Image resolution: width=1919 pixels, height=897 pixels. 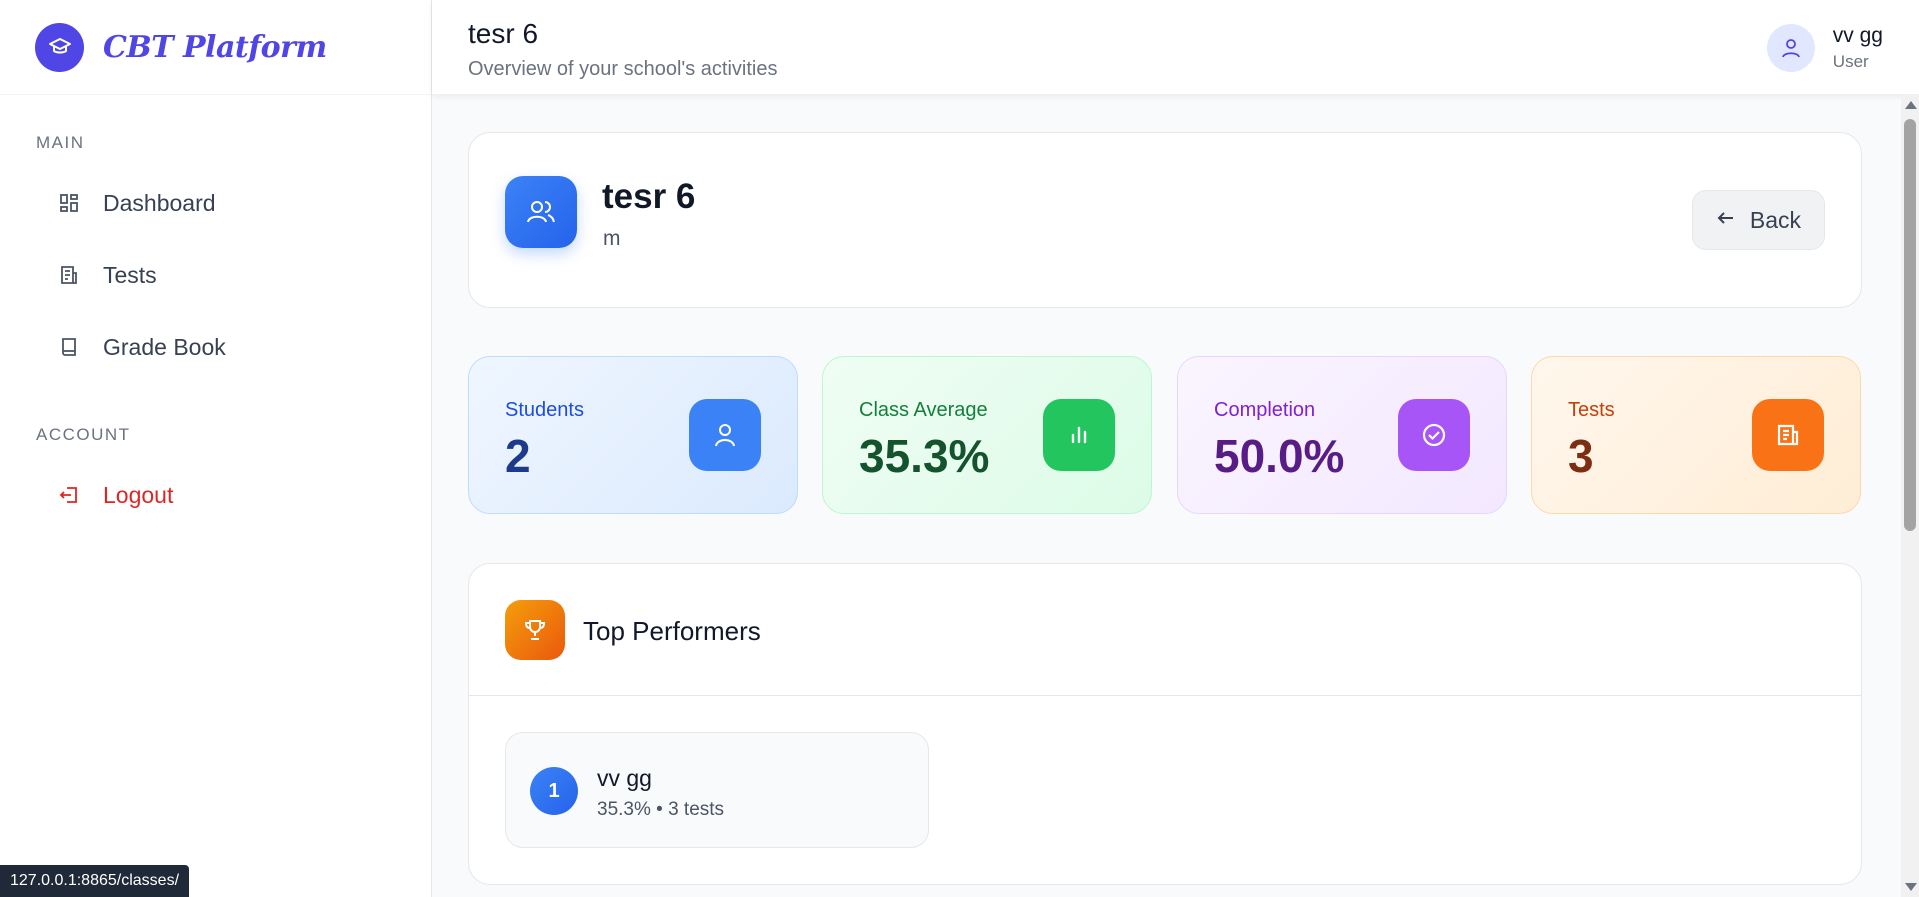 What do you see at coordinates (518, 456) in the screenshot?
I see `stat-value: 2` at bounding box center [518, 456].